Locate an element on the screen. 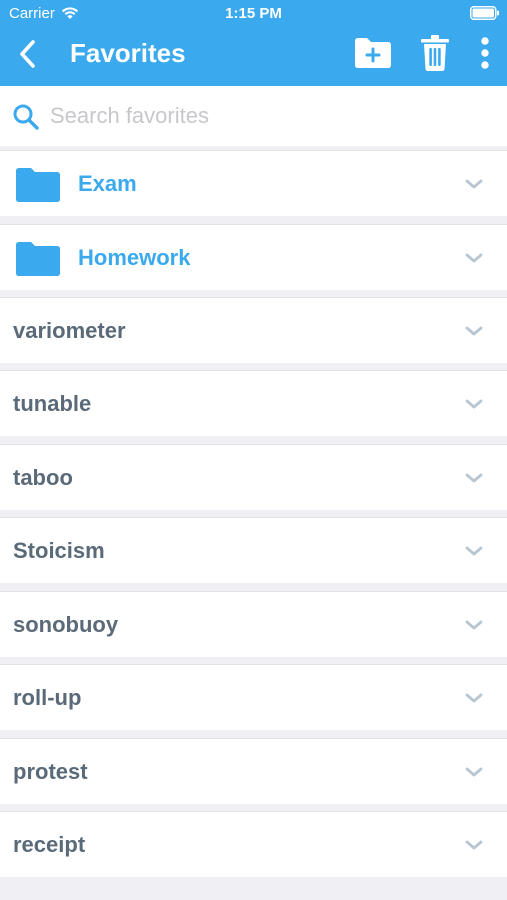 This screenshot has width=507, height=900. word-label: sonobuoy is located at coordinates (66, 624).